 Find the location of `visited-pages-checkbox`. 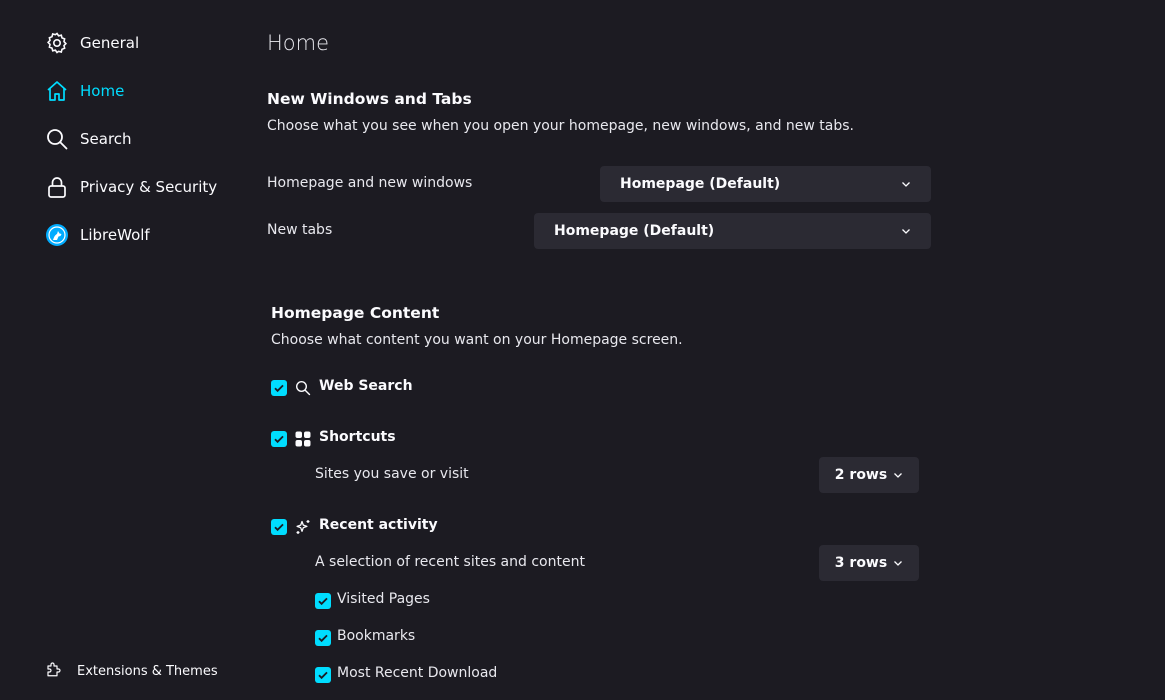

visited-pages-checkbox is located at coordinates (323, 601).